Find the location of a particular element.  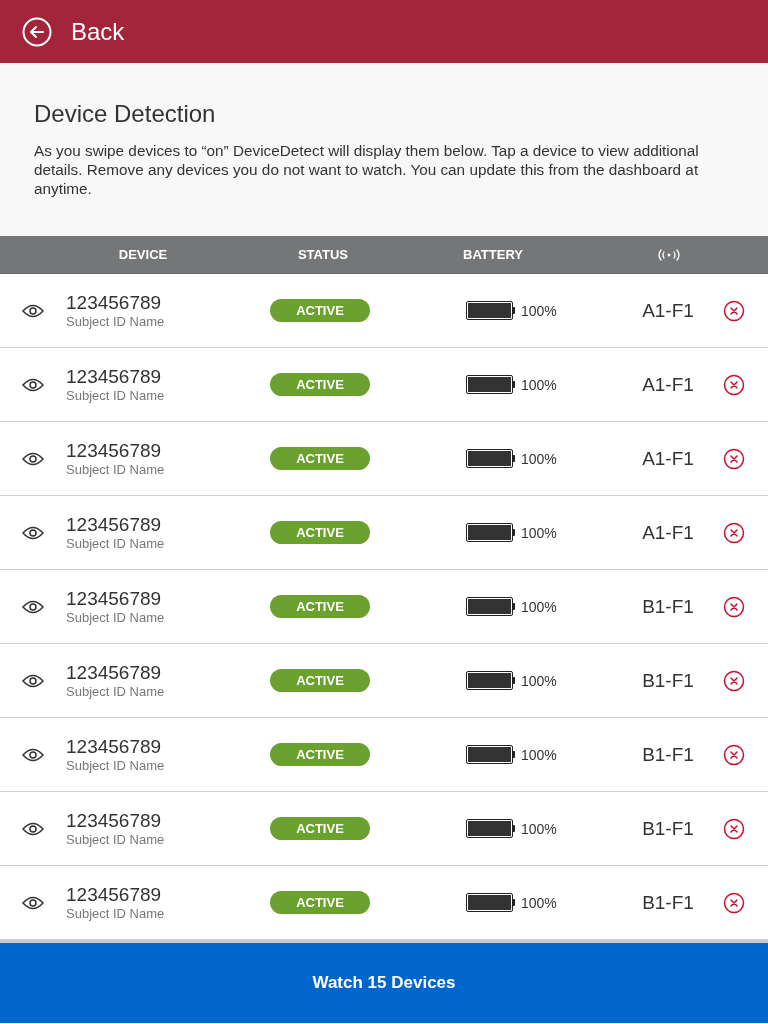

instructions-text: As you swipe devices to “on” DeviceDetect will display them below. Tap a device to view additional details. Remove any devices you do not want to watch. You can update this from the dashboard at anytime. is located at coordinates (367, 169).